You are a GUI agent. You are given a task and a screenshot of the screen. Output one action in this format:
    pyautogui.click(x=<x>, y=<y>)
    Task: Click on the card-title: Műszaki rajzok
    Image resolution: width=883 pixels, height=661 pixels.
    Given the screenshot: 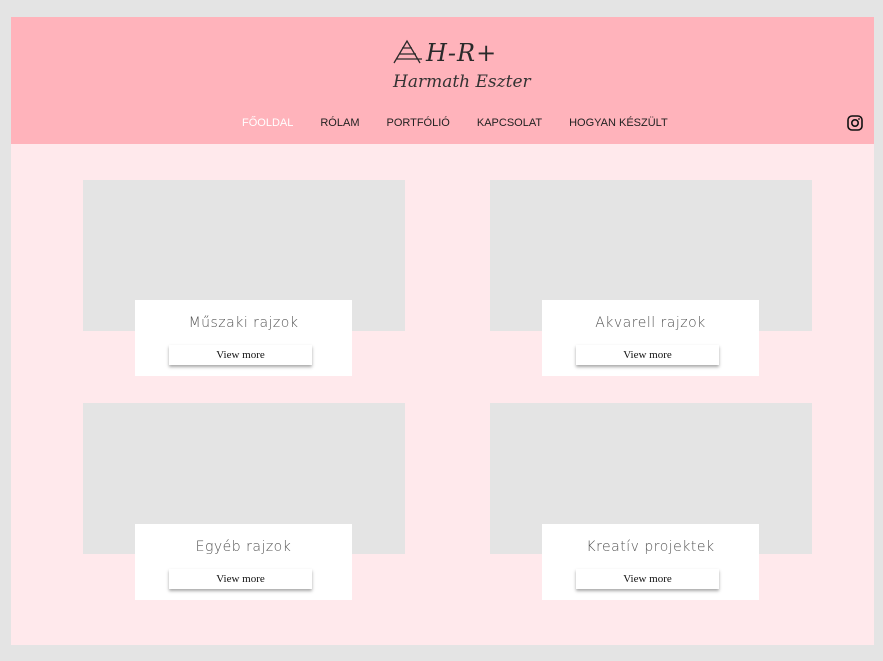 What is the action you would take?
    pyautogui.click(x=243, y=323)
    